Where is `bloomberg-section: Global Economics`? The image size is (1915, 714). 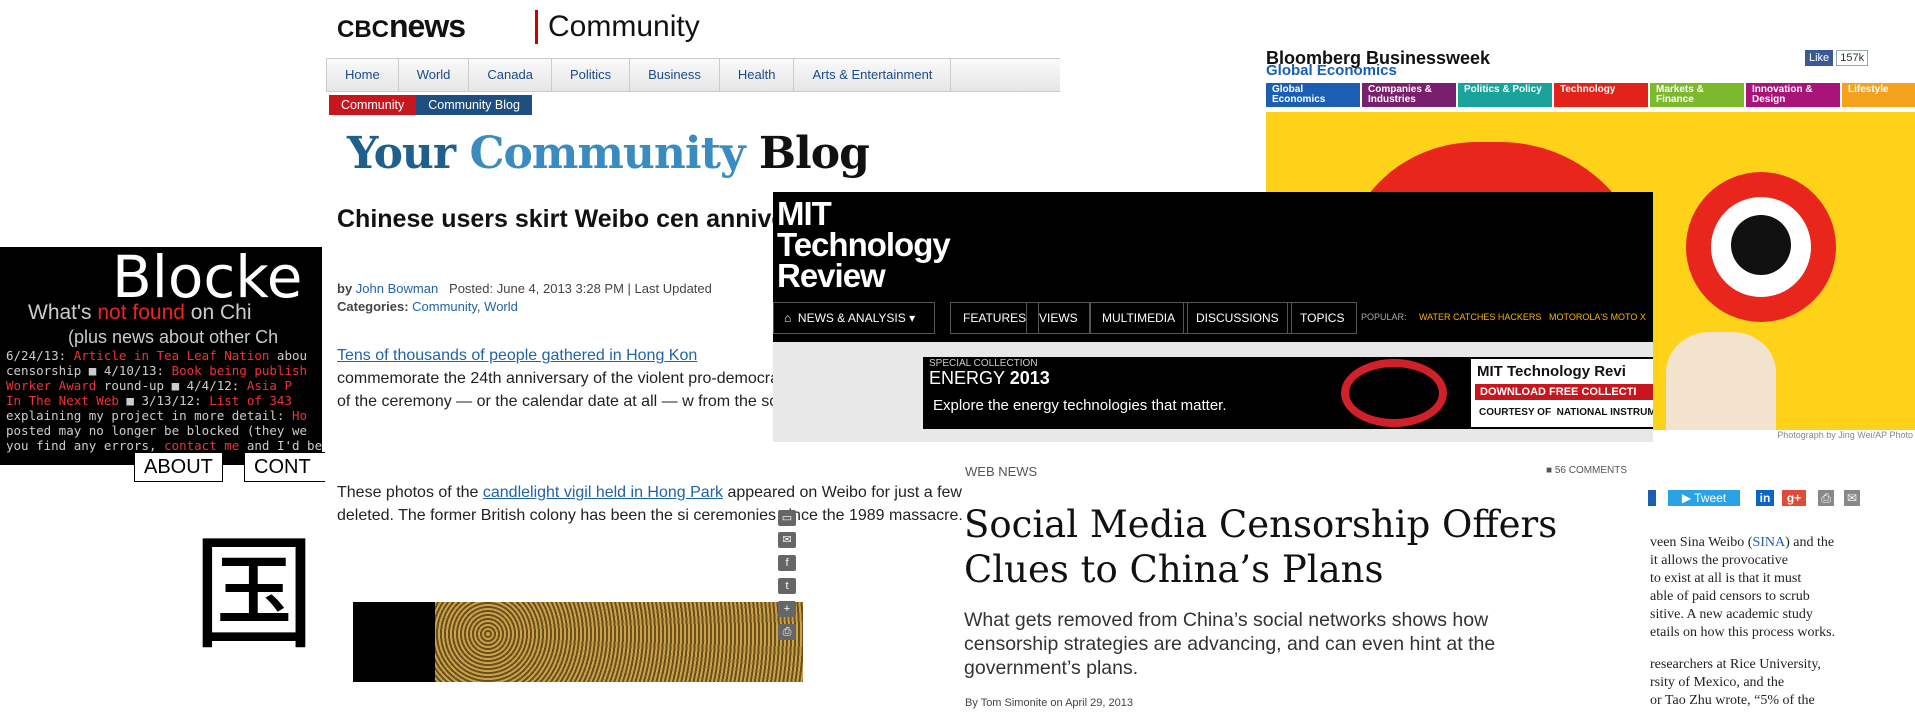 bloomberg-section: Global Economics is located at coordinates (1331, 70).